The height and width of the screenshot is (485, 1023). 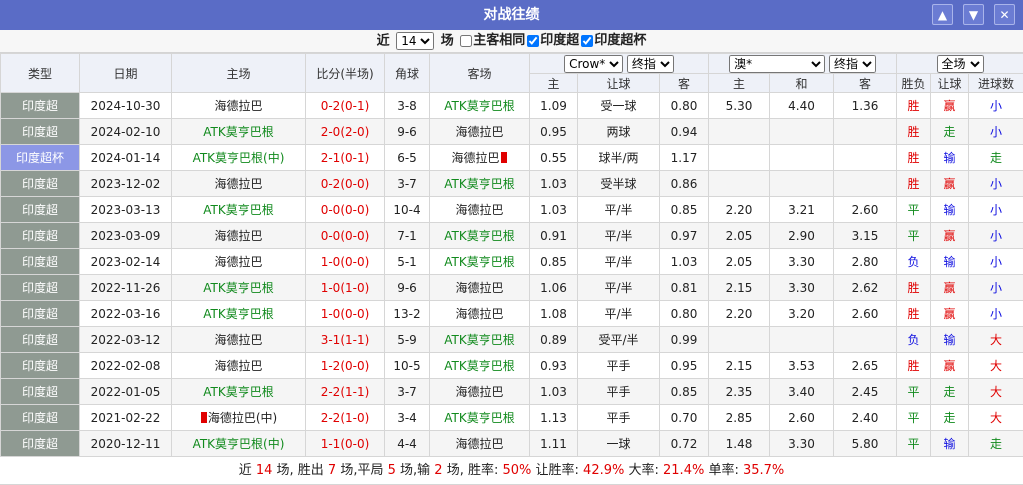 What do you see at coordinates (345, 418) in the screenshot?
I see `score-cell: 2-2(1-0)` at bounding box center [345, 418].